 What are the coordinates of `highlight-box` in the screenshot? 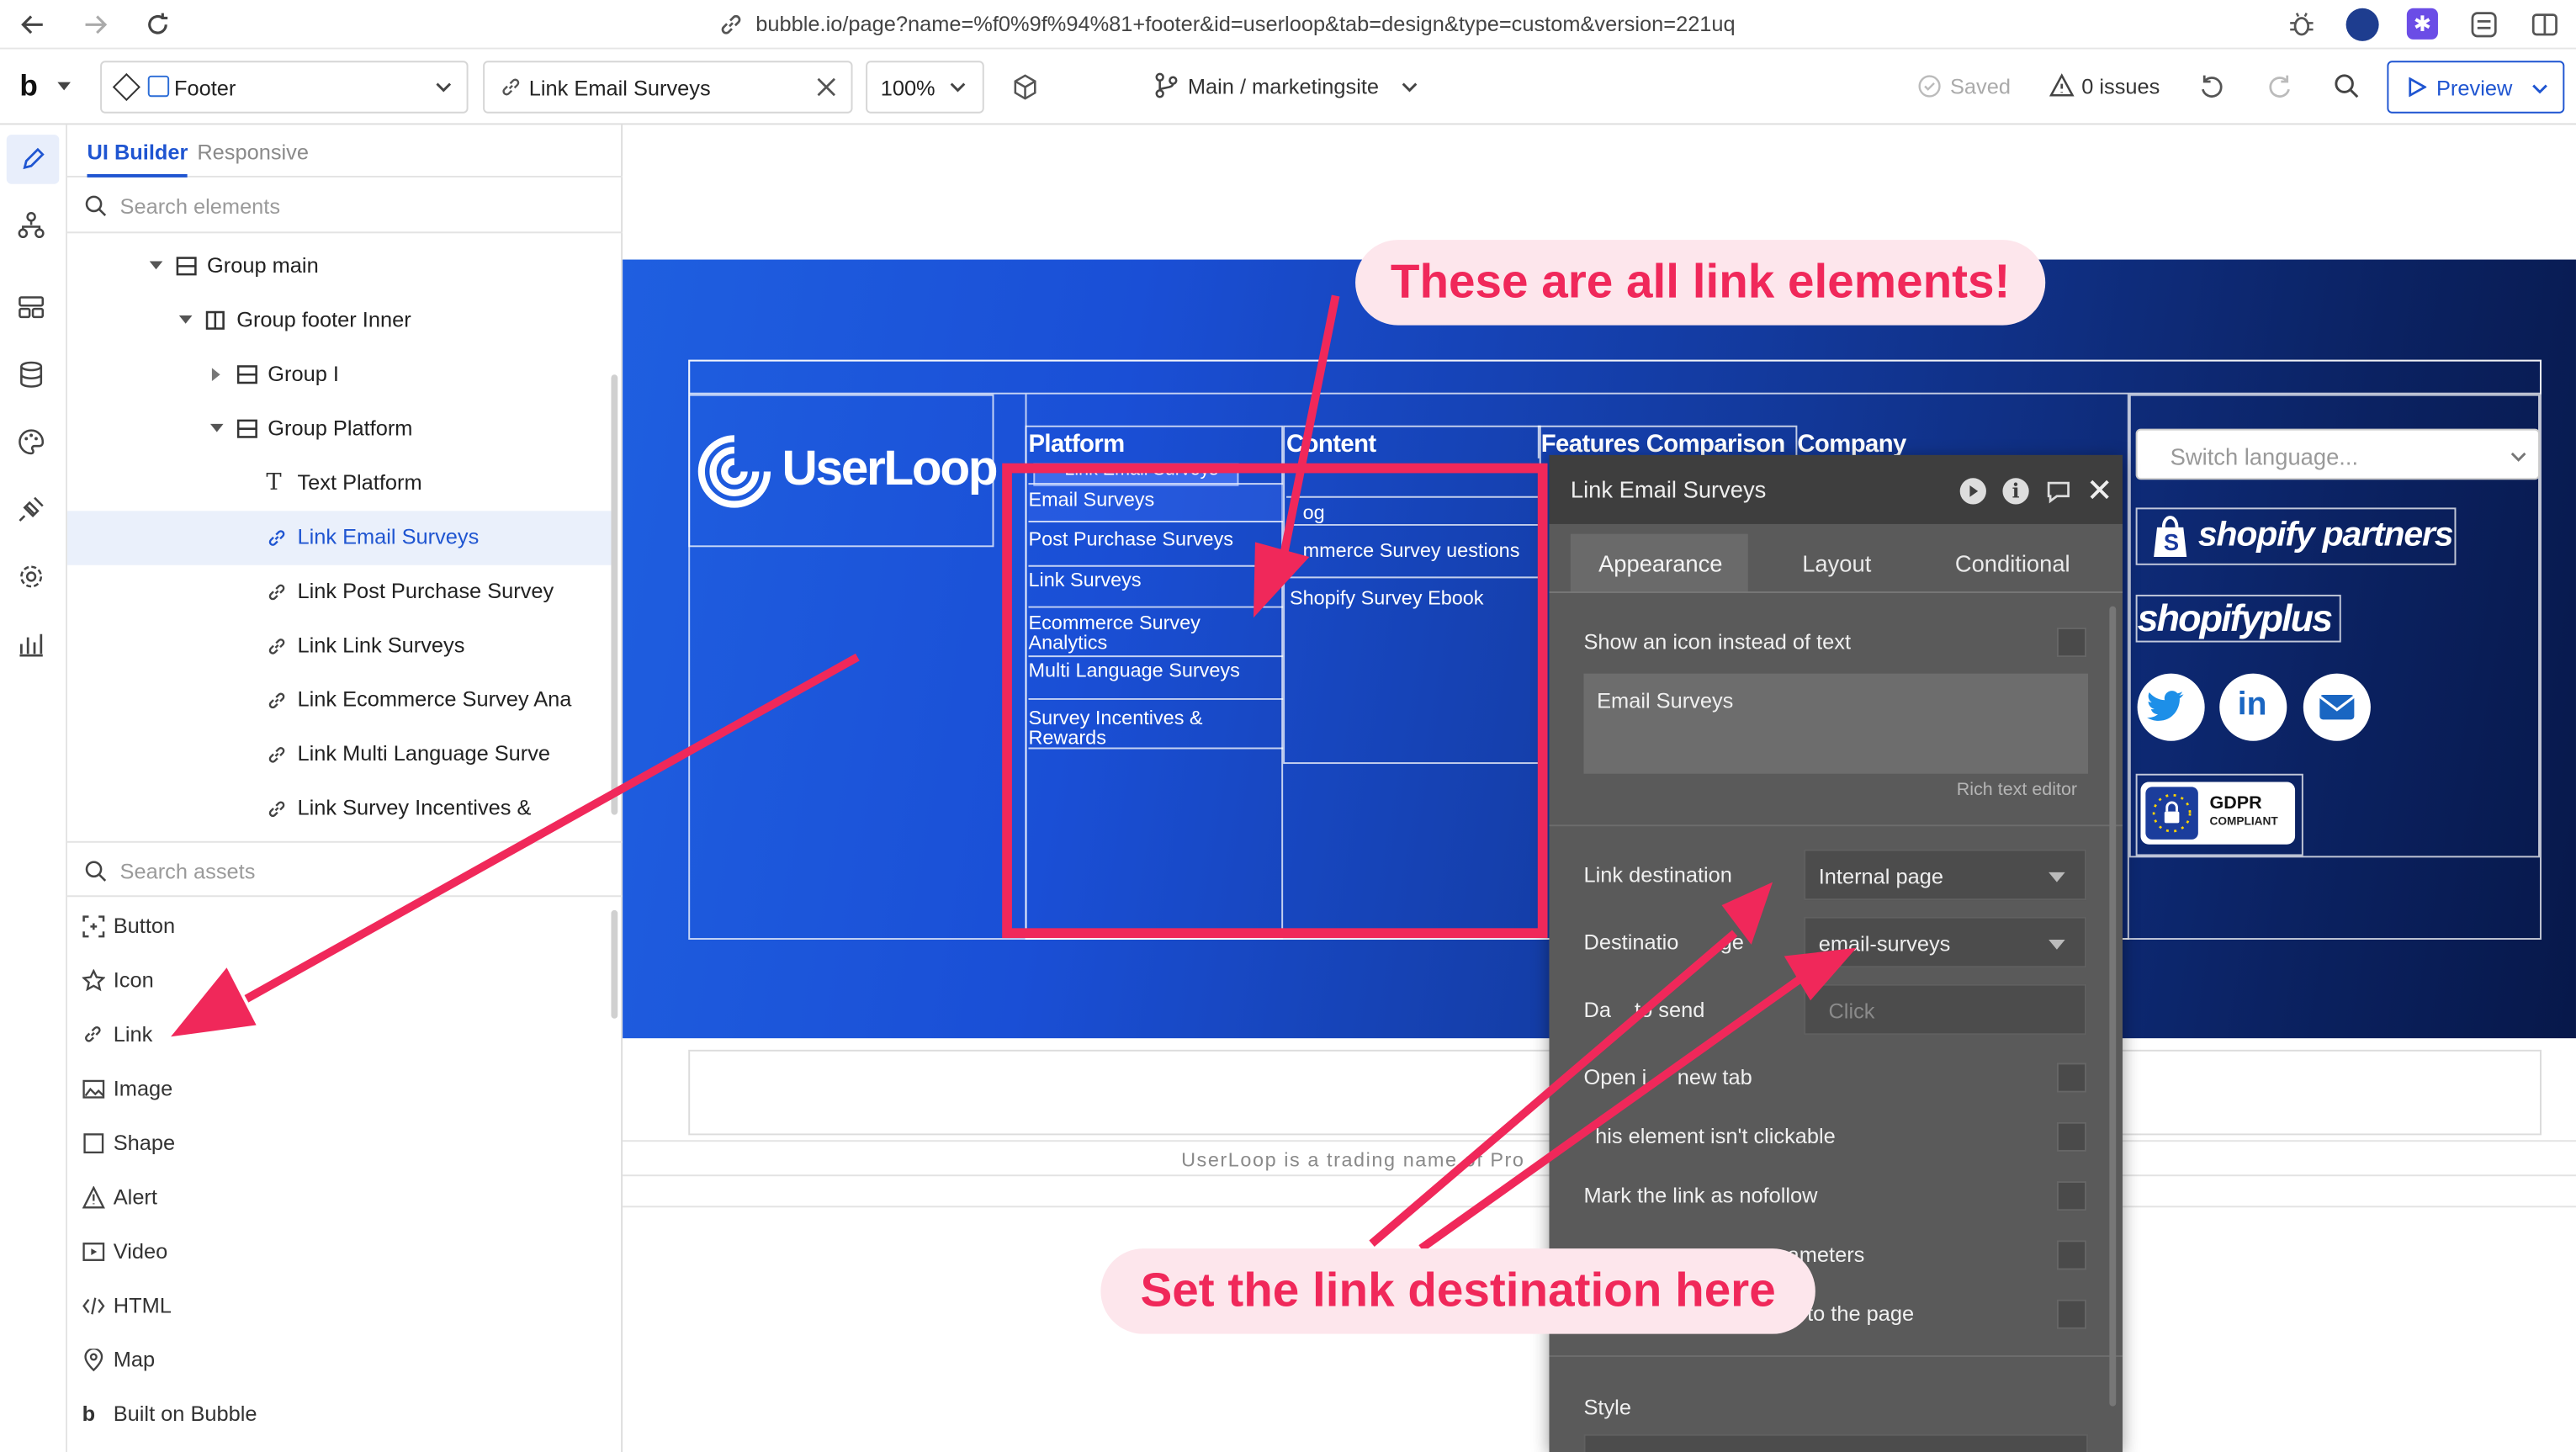 It's located at (1275, 701).